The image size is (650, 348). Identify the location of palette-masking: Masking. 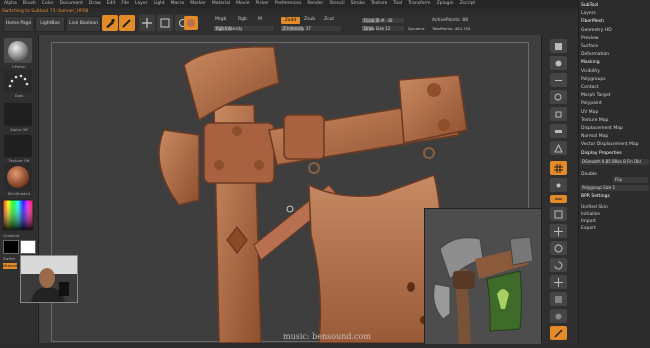
(590, 62).